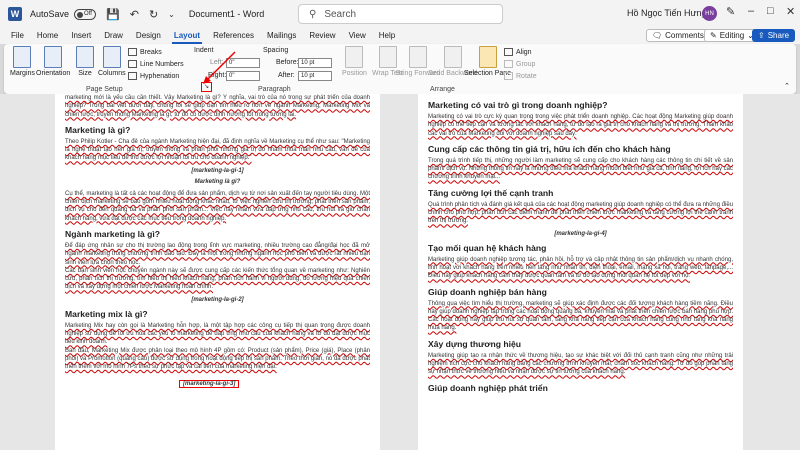 Image resolution: width=800 pixels, height=450 pixels. Describe the element at coordinates (17, 36) in the screenshot. I see `tab-file: File` at that location.